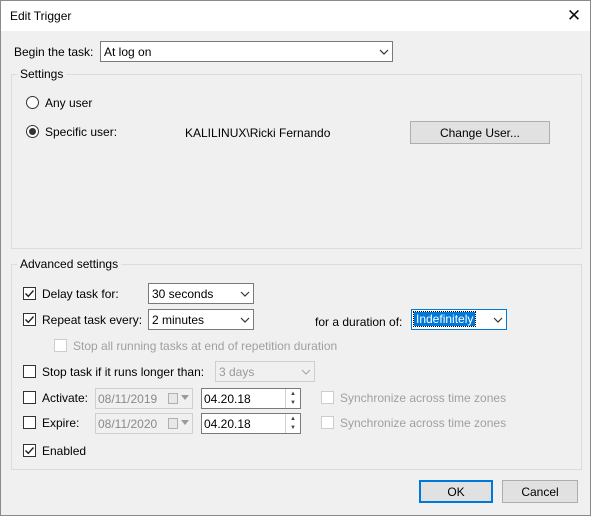 The image size is (591, 516). I want to click on expire-label: Expire:, so click(61, 423).